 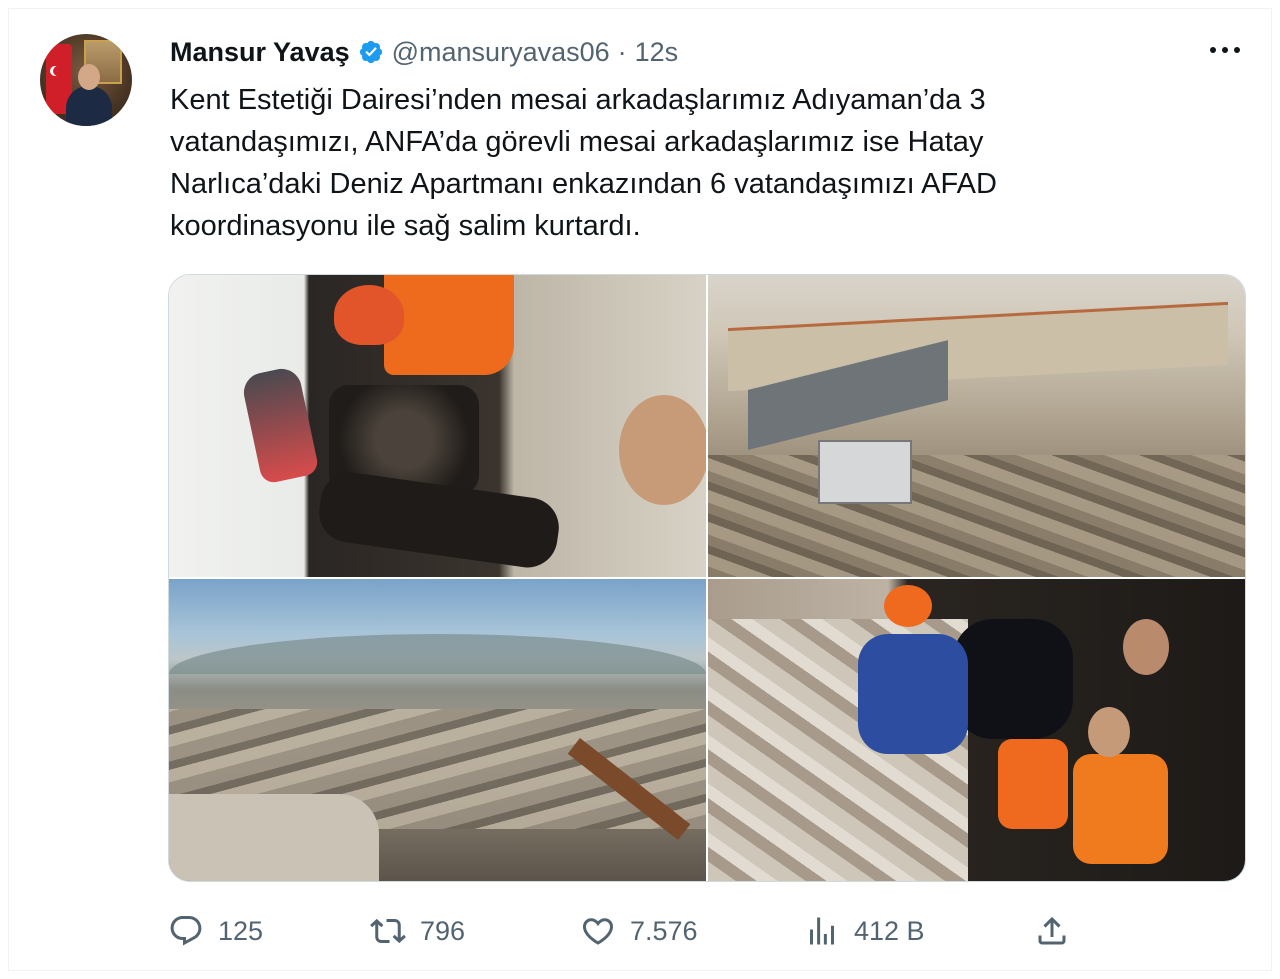 I want to click on arm-graphic, so click(x=439, y=520).